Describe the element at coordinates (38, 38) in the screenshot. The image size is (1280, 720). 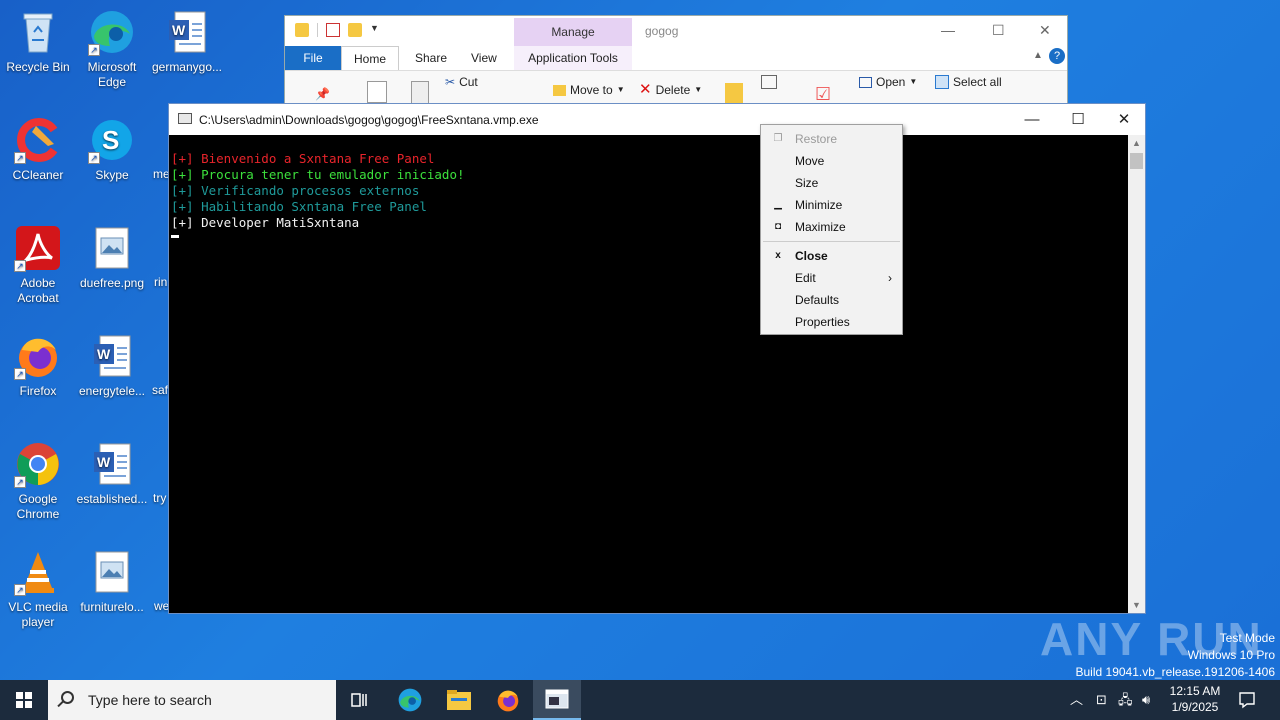
I see `desktop-icon-recycle-bin: Recycle Bin` at that location.